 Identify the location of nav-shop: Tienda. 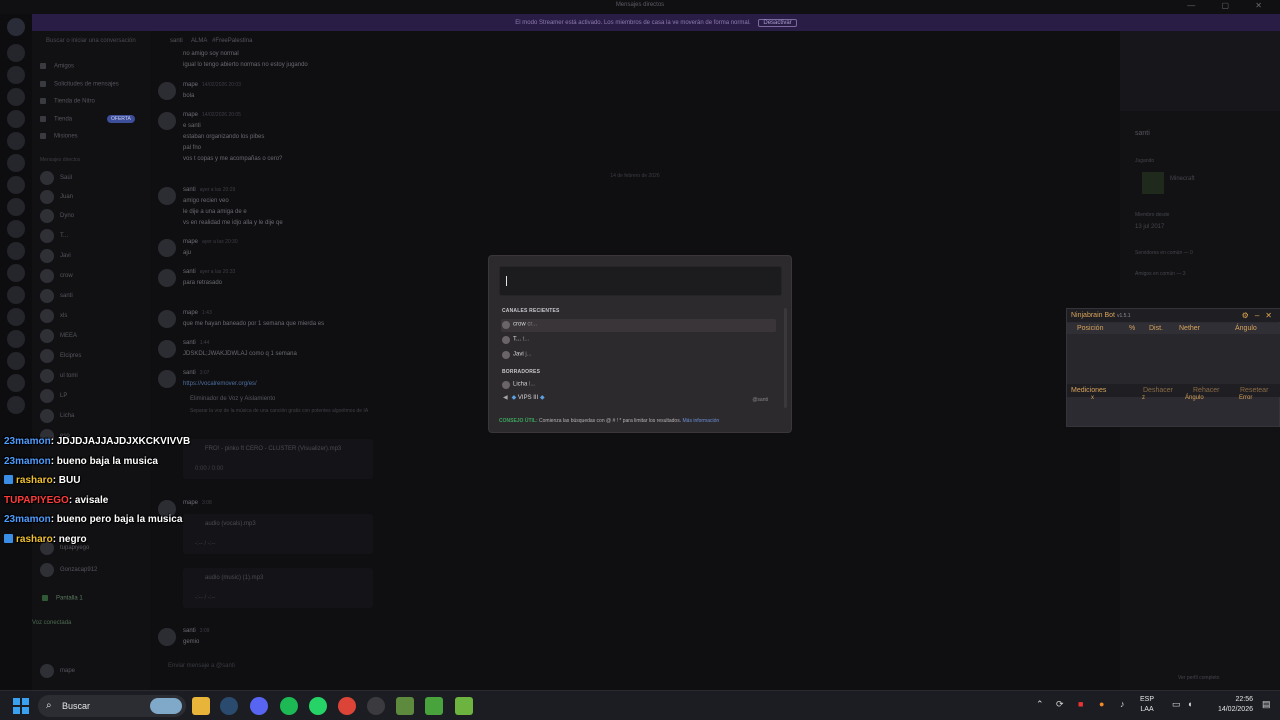
(56, 119).